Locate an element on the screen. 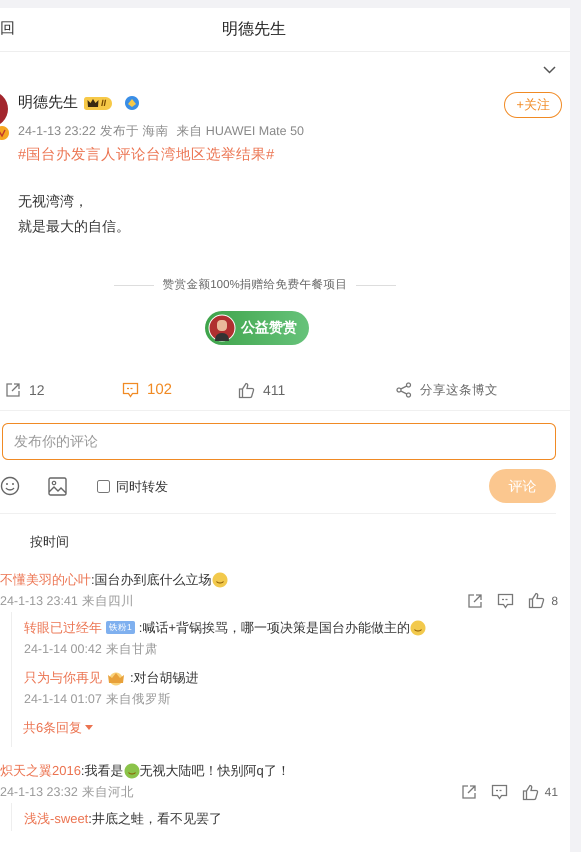 The height and width of the screenshot is (852, 581). comment-text: :对台胡锡进 is located at coordinates (164, 677).